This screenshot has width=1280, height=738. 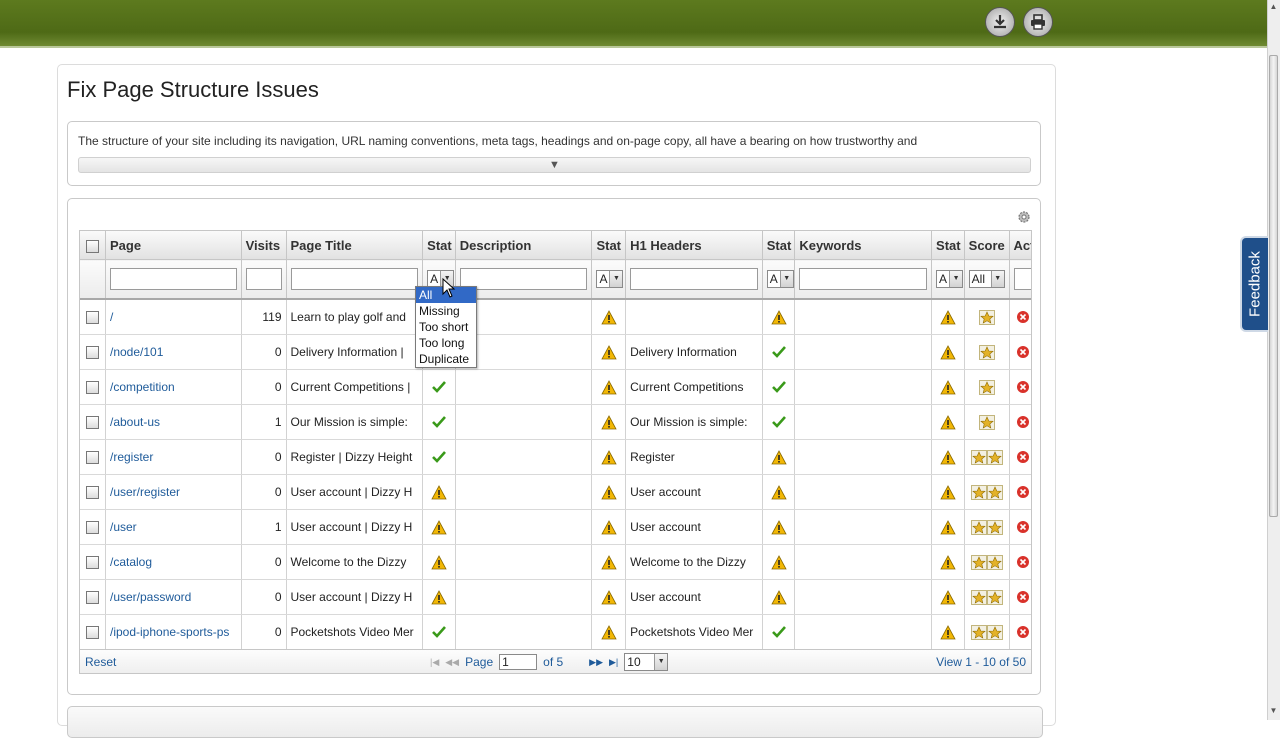 I want to click on feedback-tab: Feedback, so click(x=1254, y=284).